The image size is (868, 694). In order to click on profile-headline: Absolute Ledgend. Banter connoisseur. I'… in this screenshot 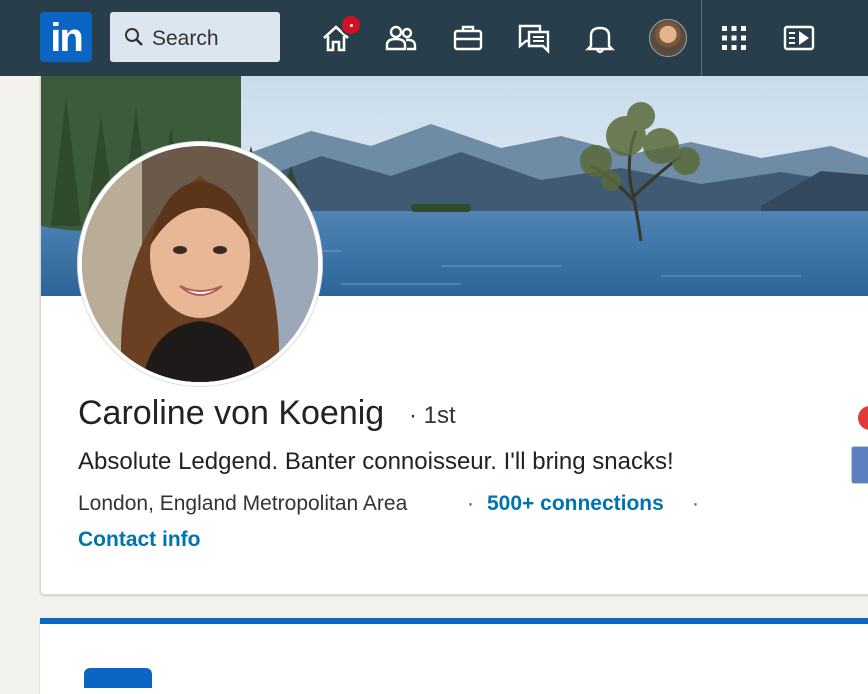, I will do `click(376, 461)`.